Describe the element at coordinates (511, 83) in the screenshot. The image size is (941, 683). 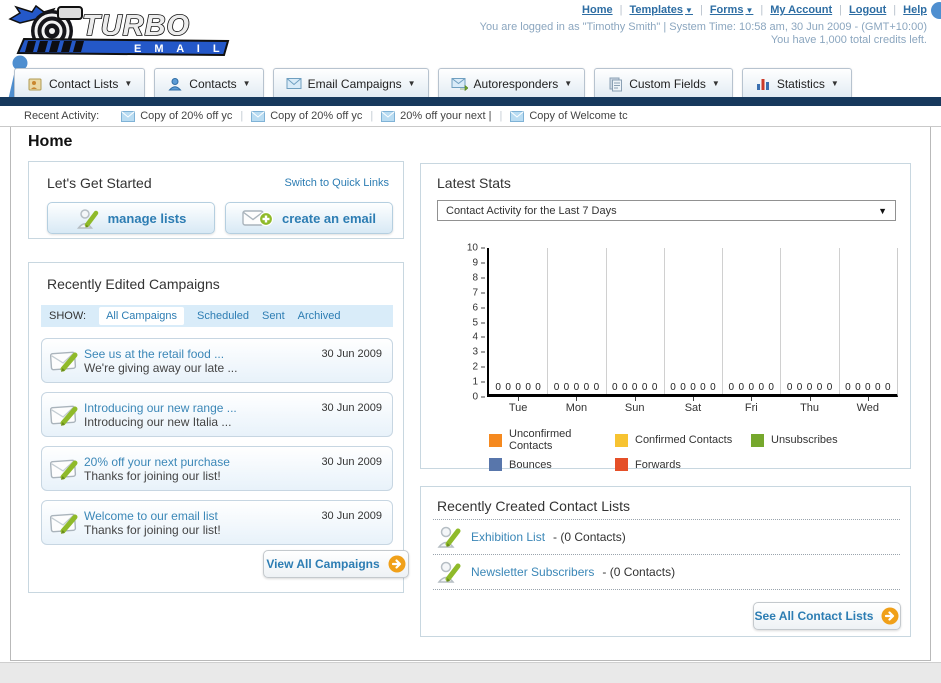
I see `tab-autoresponders: Autoresponders ▼` at that location.